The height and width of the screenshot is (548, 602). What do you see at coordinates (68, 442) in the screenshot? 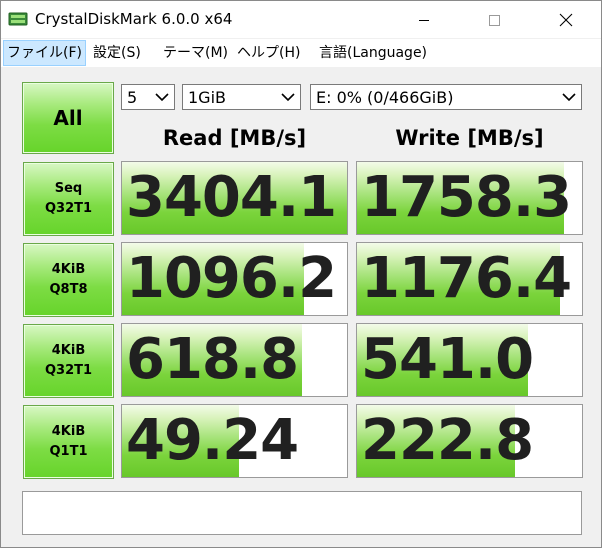
I see `test-button-4kib-q1t1: 4KiB Q1T1` at bounding box center [68, 442].